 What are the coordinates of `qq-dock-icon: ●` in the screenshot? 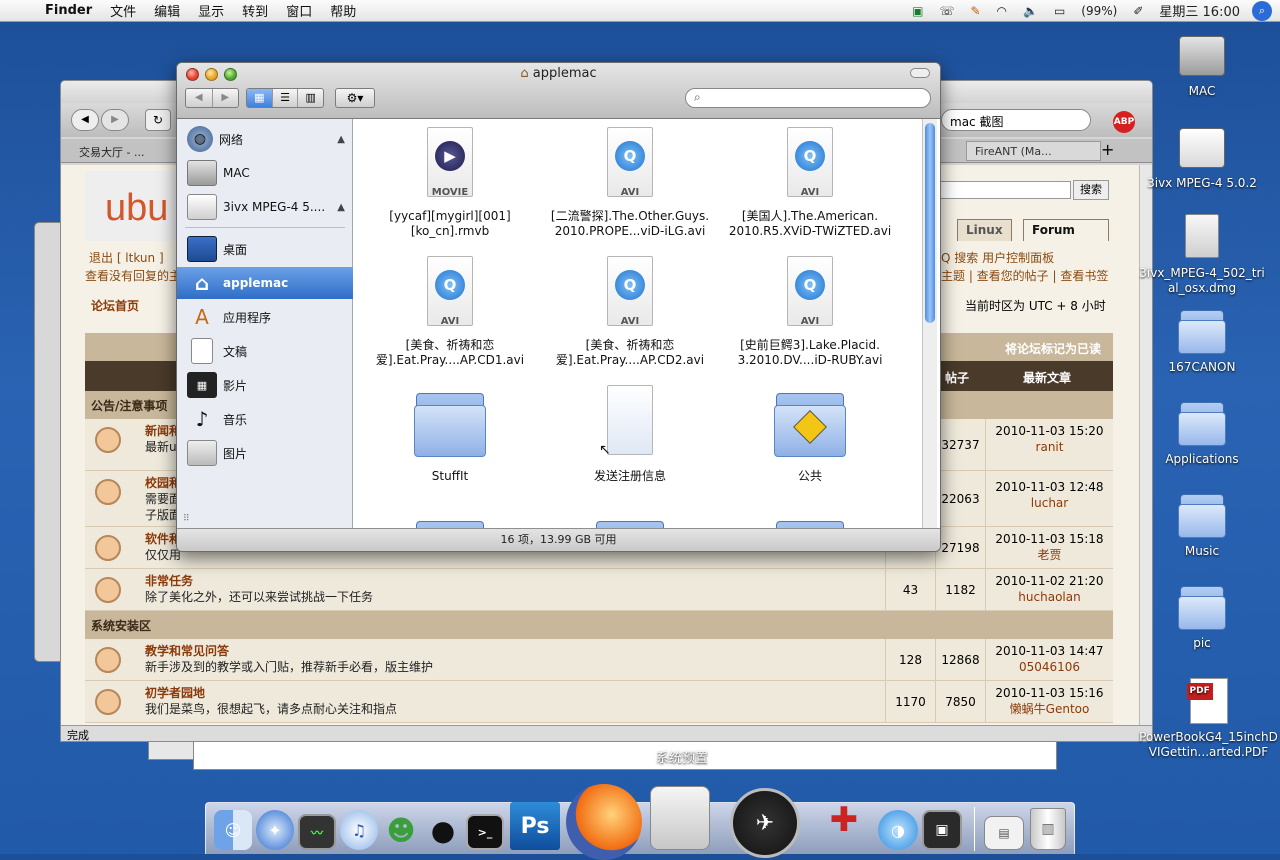 It's located at (443, 830).